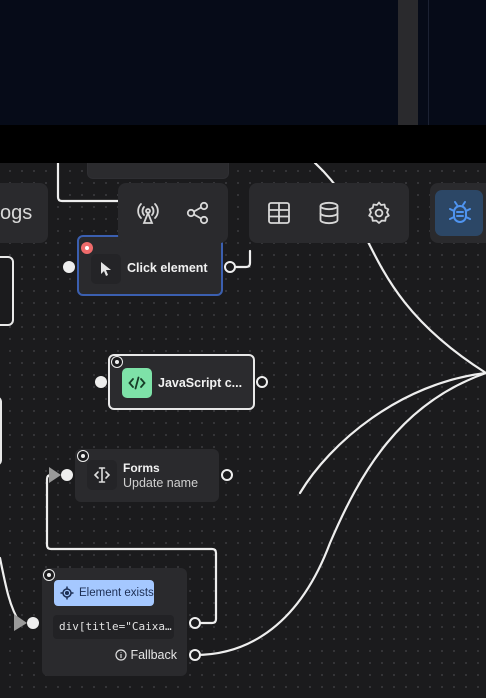  What do you see at coordinates (153, 655) in the screenshot?
I see `fallback-label: Fallback` at bounding box center [153, 655].